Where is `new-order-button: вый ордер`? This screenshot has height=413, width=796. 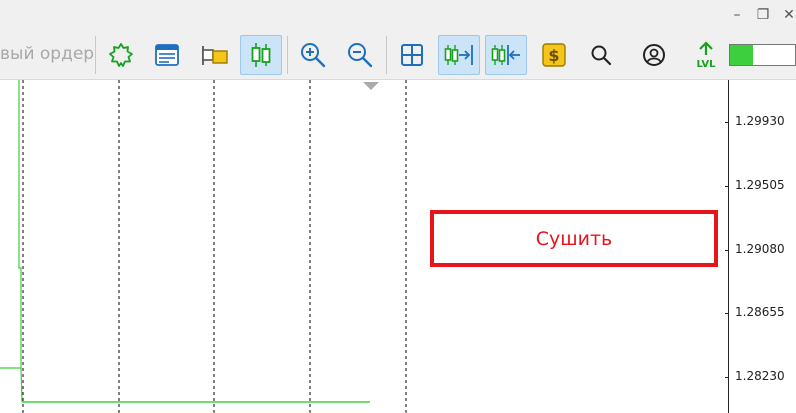 new-order-button: вый ордер is located at coordinates (47, 54).